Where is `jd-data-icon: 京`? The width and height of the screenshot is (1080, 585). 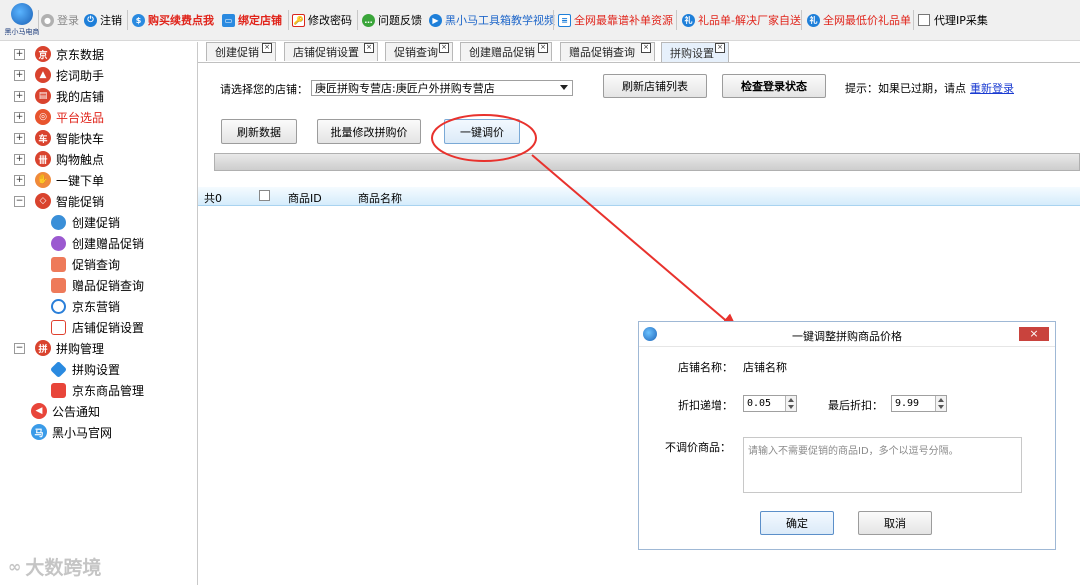
jd-data-icon: 京 is located at coordinates (43, 54).